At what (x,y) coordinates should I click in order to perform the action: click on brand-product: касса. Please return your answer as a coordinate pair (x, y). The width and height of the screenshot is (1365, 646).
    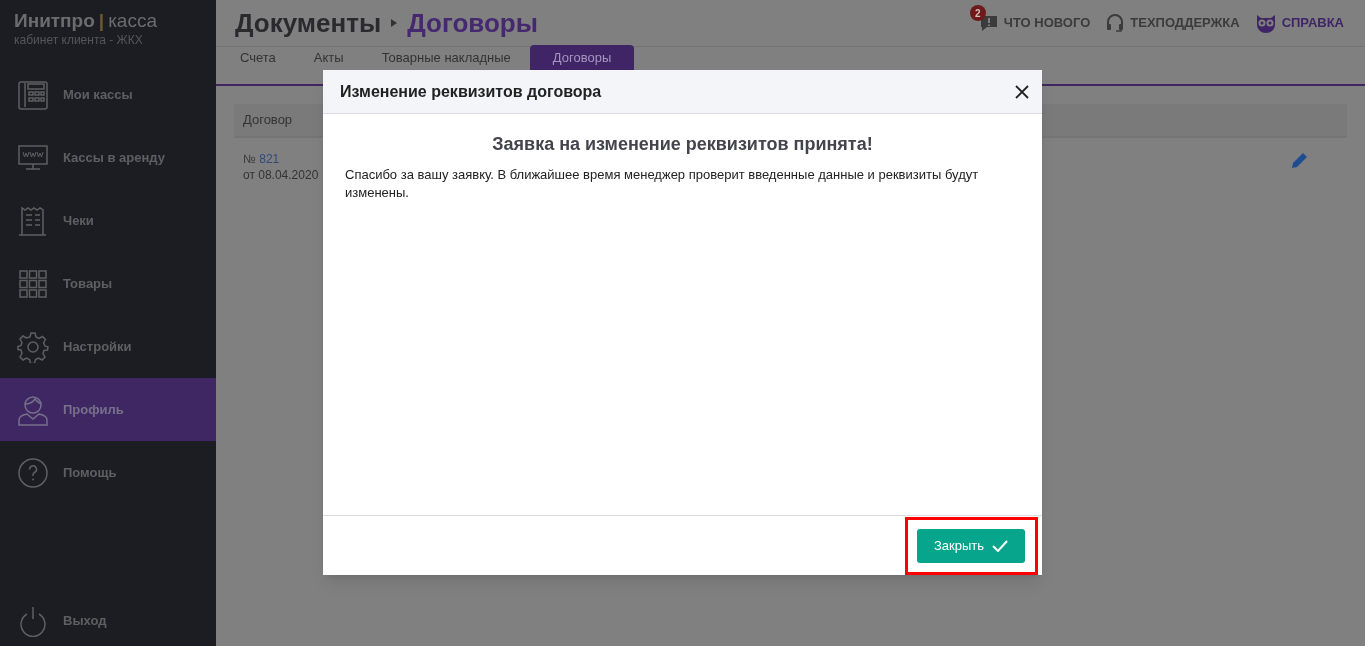
    Looking at the image, I should click on (132, 21).